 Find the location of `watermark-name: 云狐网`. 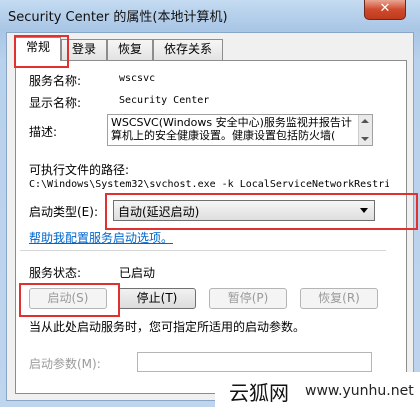

watermark-name: 云狐网 is located at coordinates (259, 393).